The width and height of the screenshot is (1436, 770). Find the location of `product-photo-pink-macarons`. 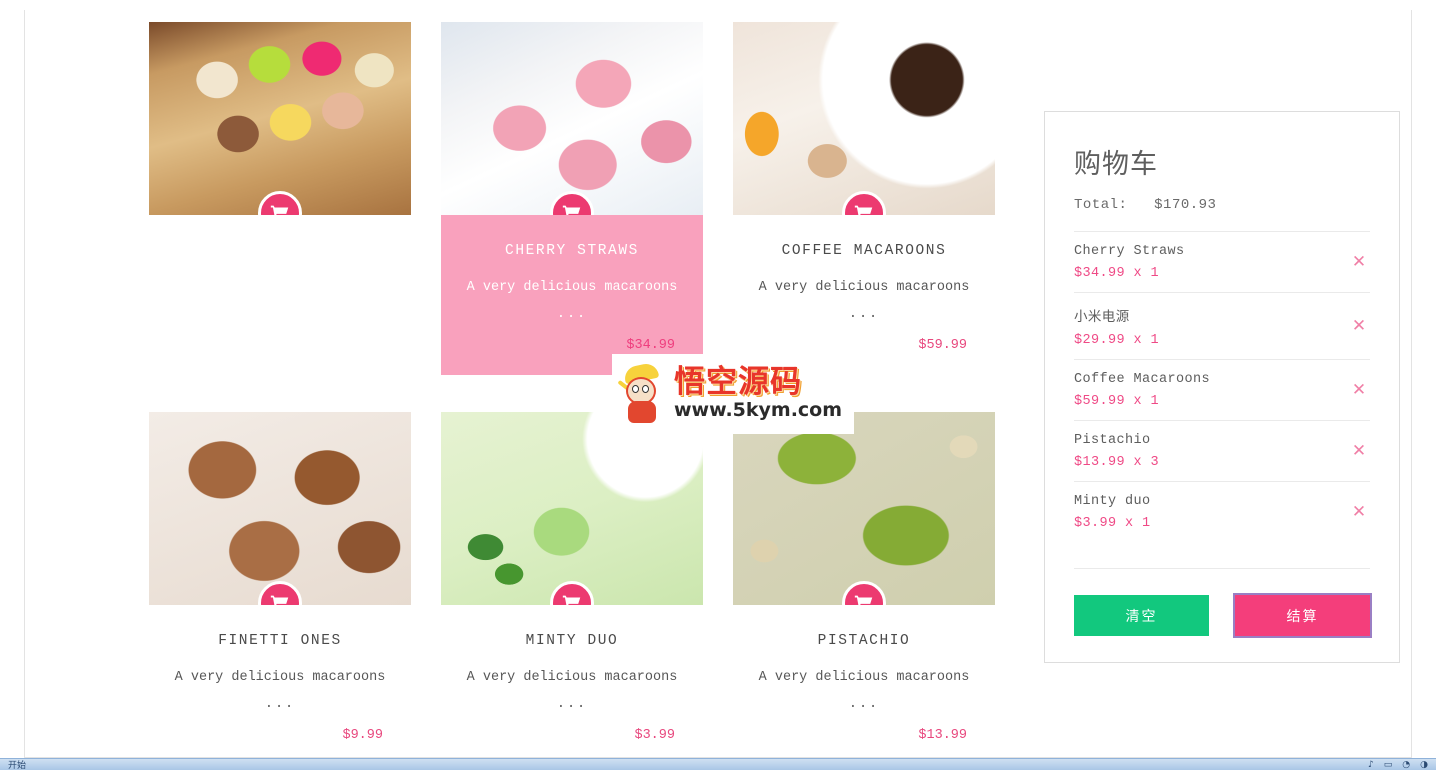

product-photo-pink-macarons is located at coordinates (572, 118).